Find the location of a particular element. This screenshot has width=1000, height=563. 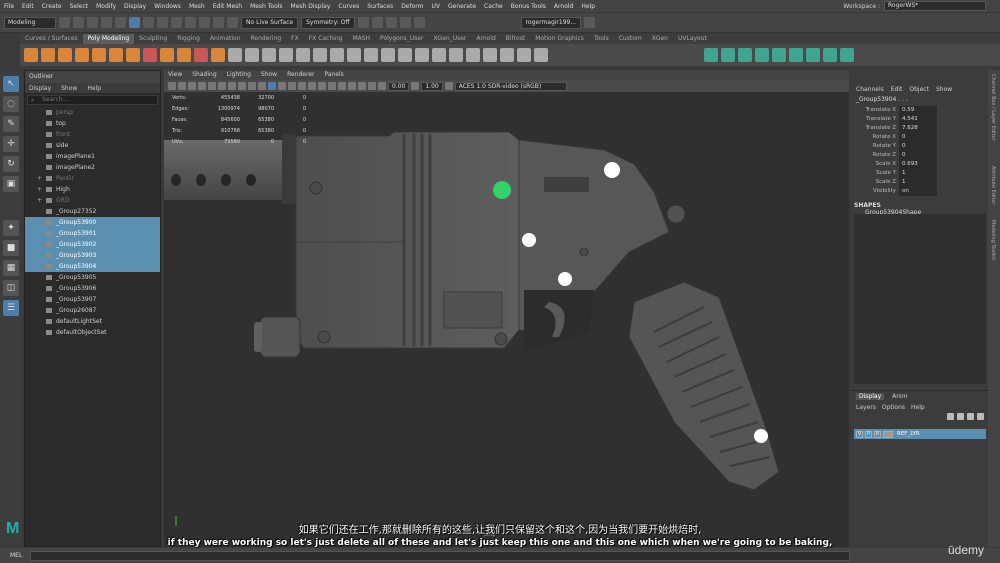

attr-name: Translate X is located at coordinates (875, 110).